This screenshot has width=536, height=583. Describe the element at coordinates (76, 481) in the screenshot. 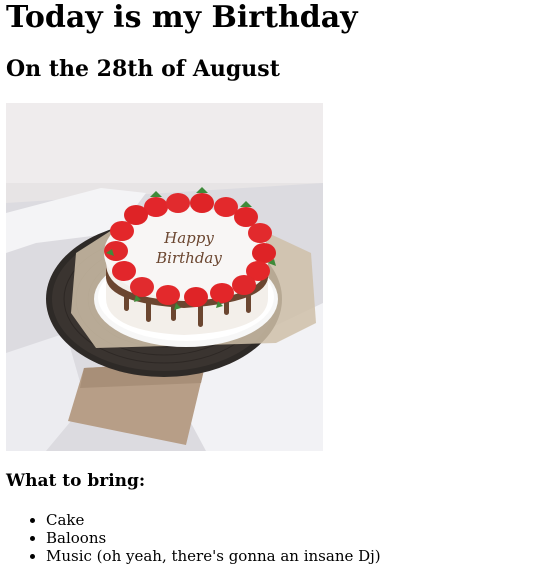

I see `bring-heading: What to bring:` at that location.